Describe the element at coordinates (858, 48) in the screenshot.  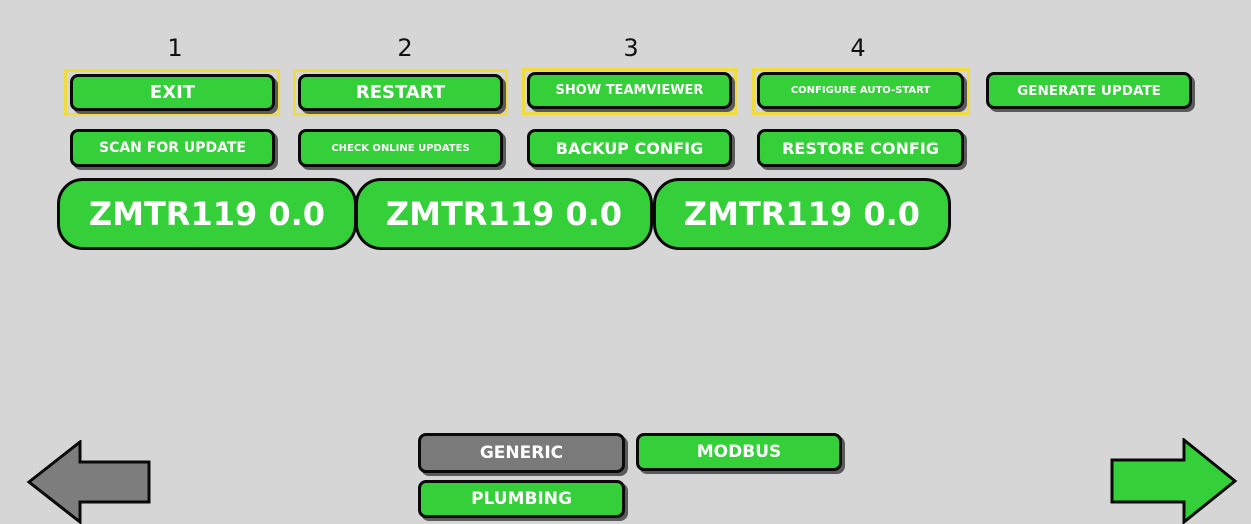
I see `column-number-4: 4` at that location.